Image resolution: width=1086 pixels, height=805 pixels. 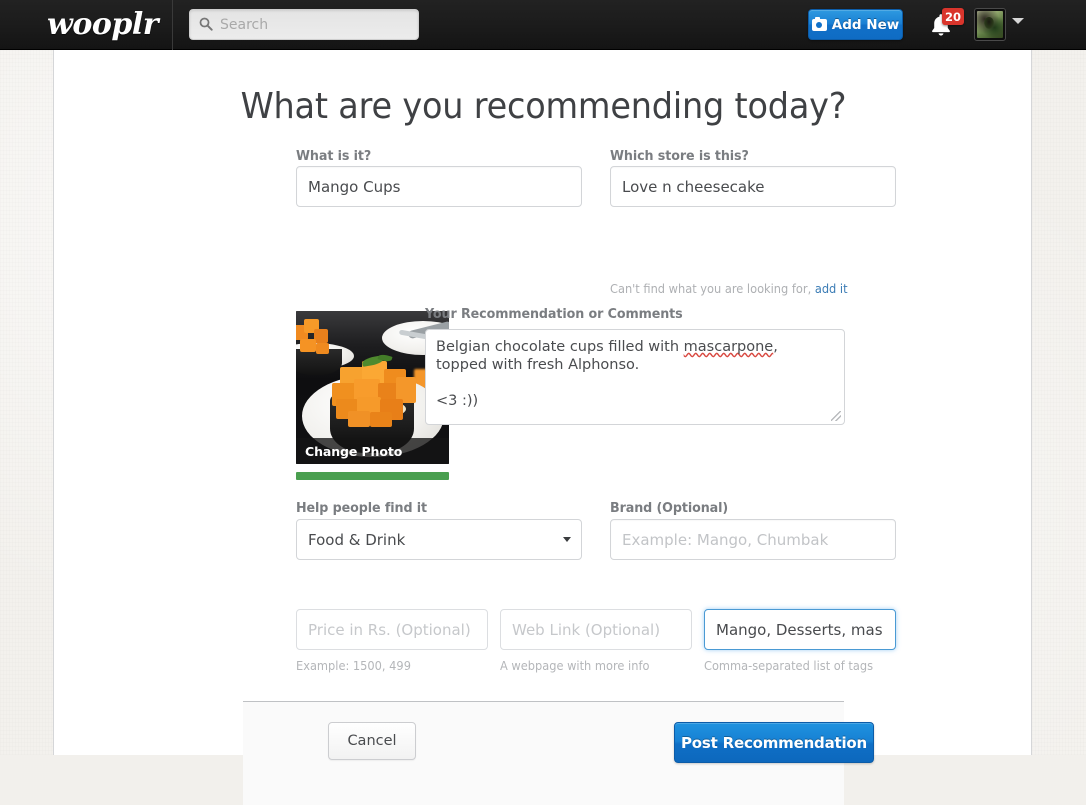 I want to click on add-store-link: add it, so click(x=831, y=289).